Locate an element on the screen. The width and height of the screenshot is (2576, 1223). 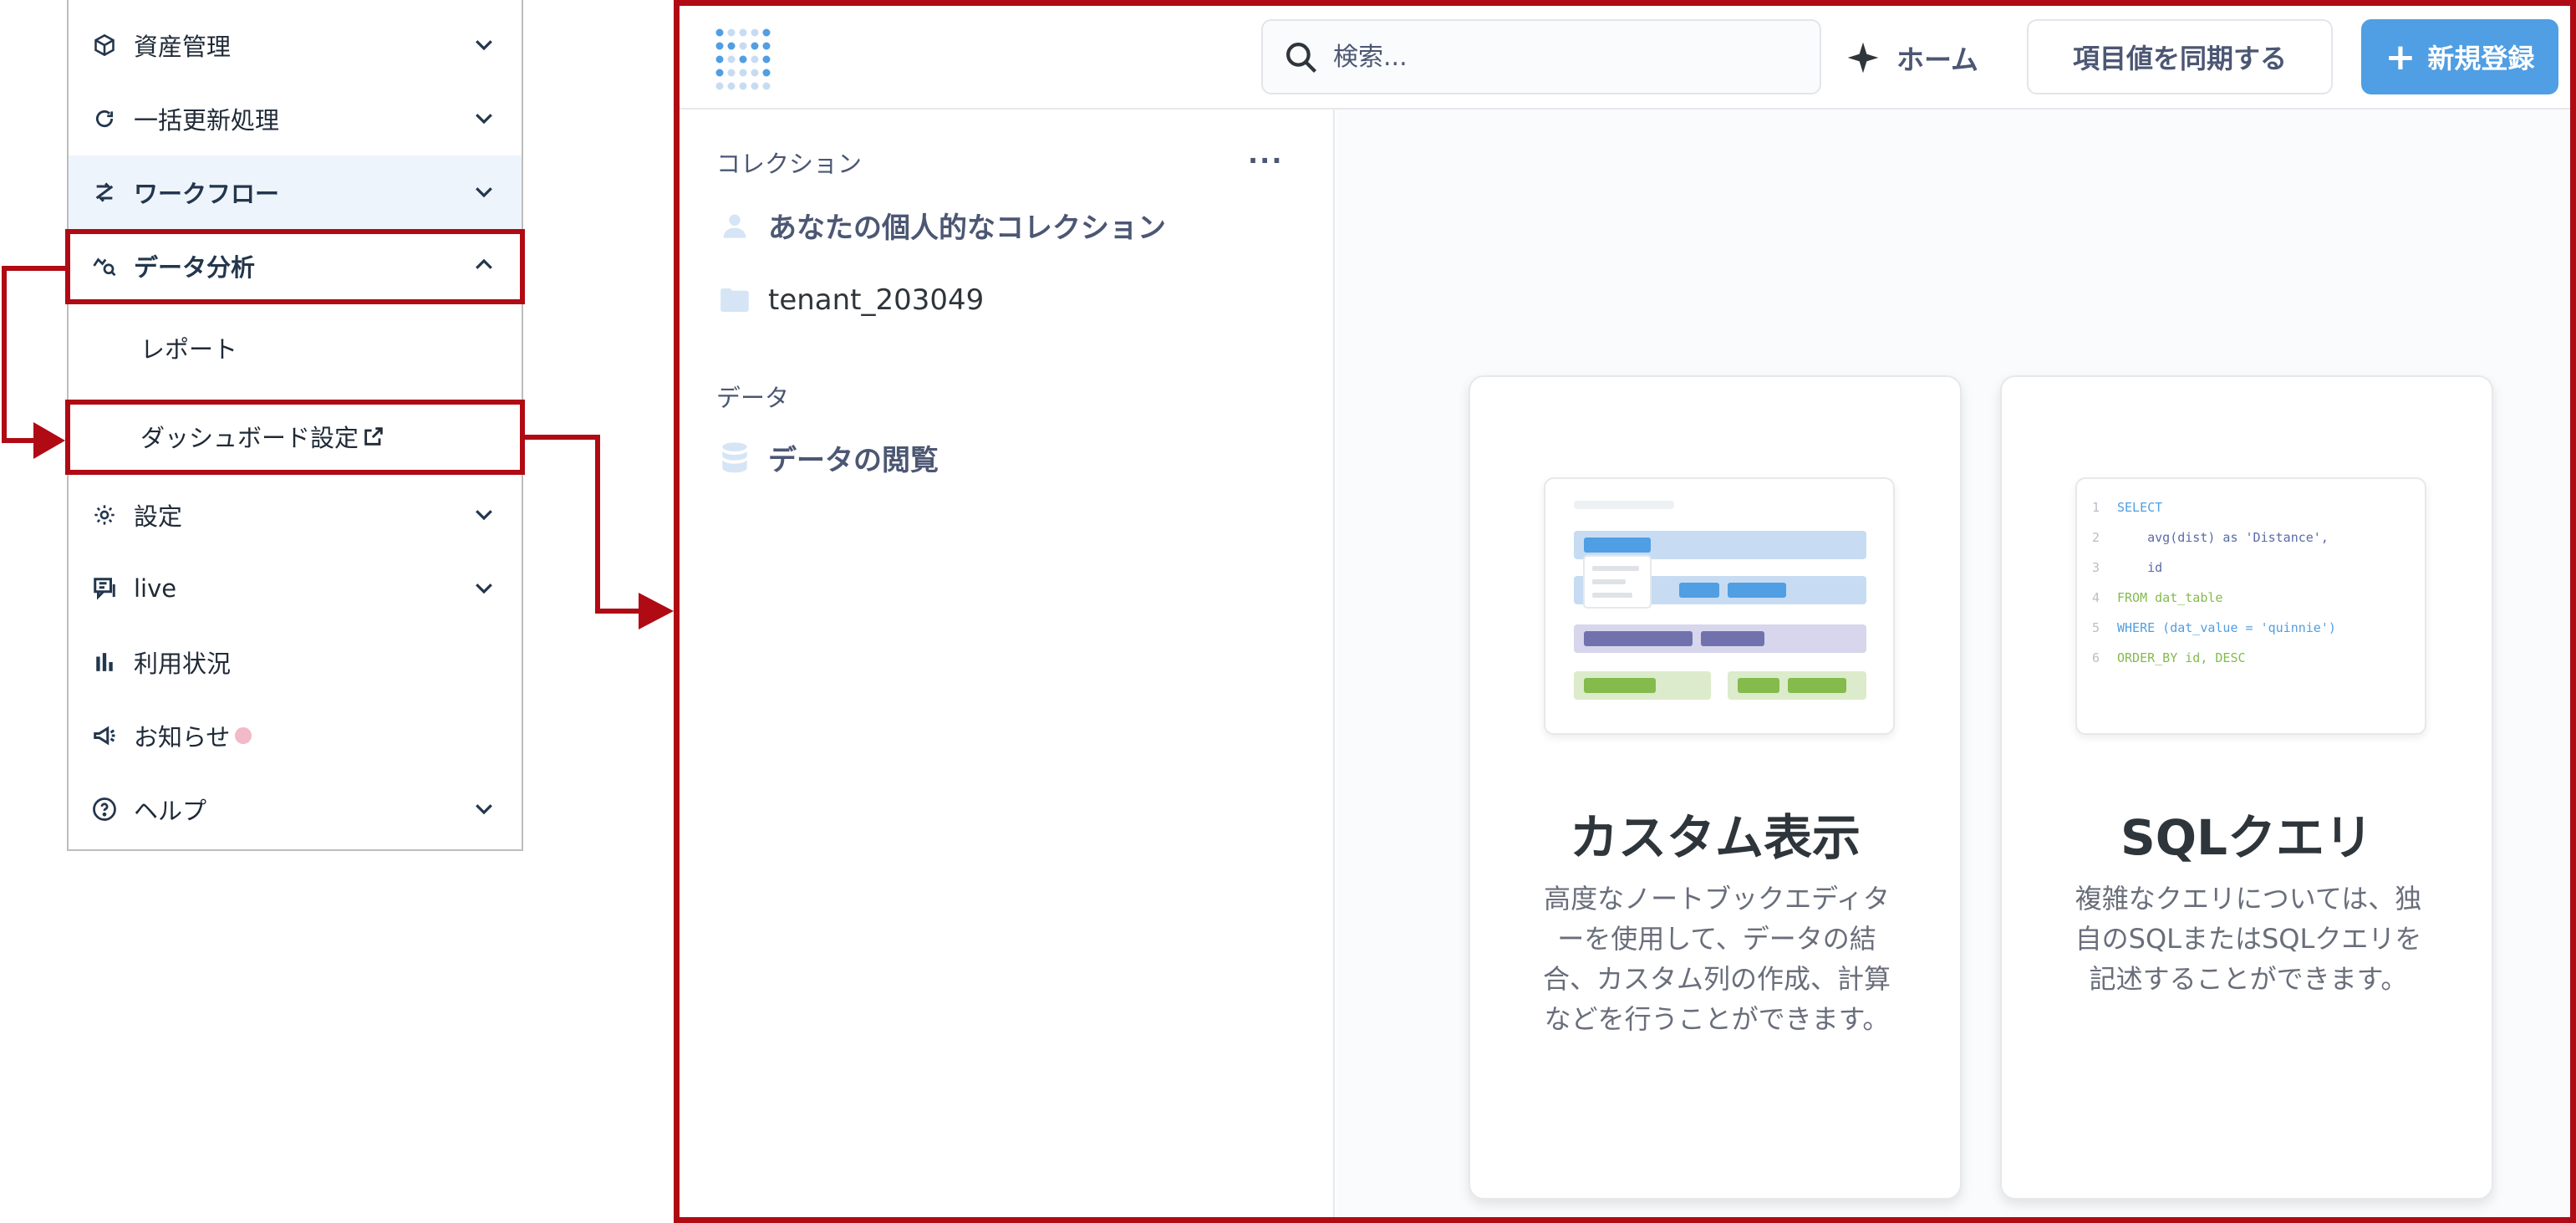
workflow-icon is located at coordinates (104, 192).